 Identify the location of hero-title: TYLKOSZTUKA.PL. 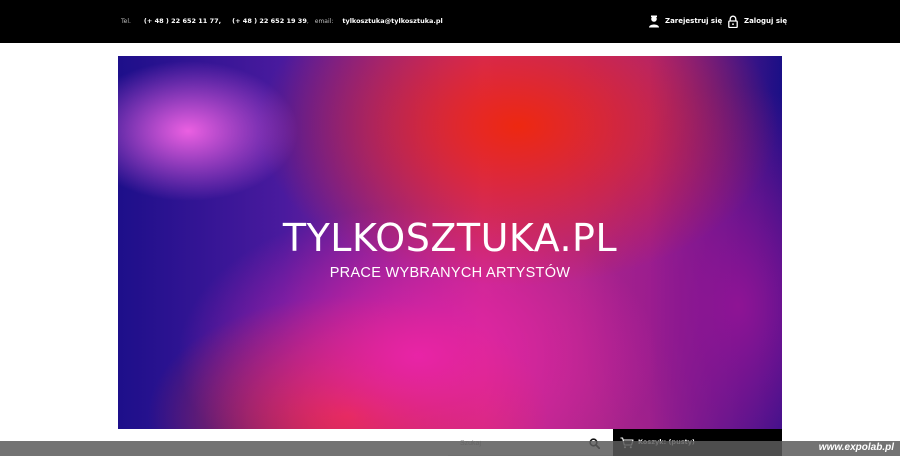
(450, 238).